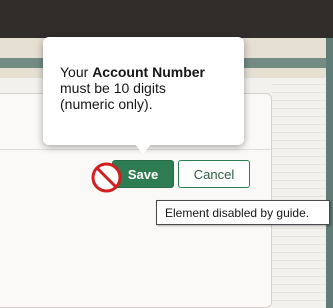 The image size is (333, 308). What do you see at coordinates (299, 193) in the screenshot?
I see `background-texture` at bounding box center [299, 193].